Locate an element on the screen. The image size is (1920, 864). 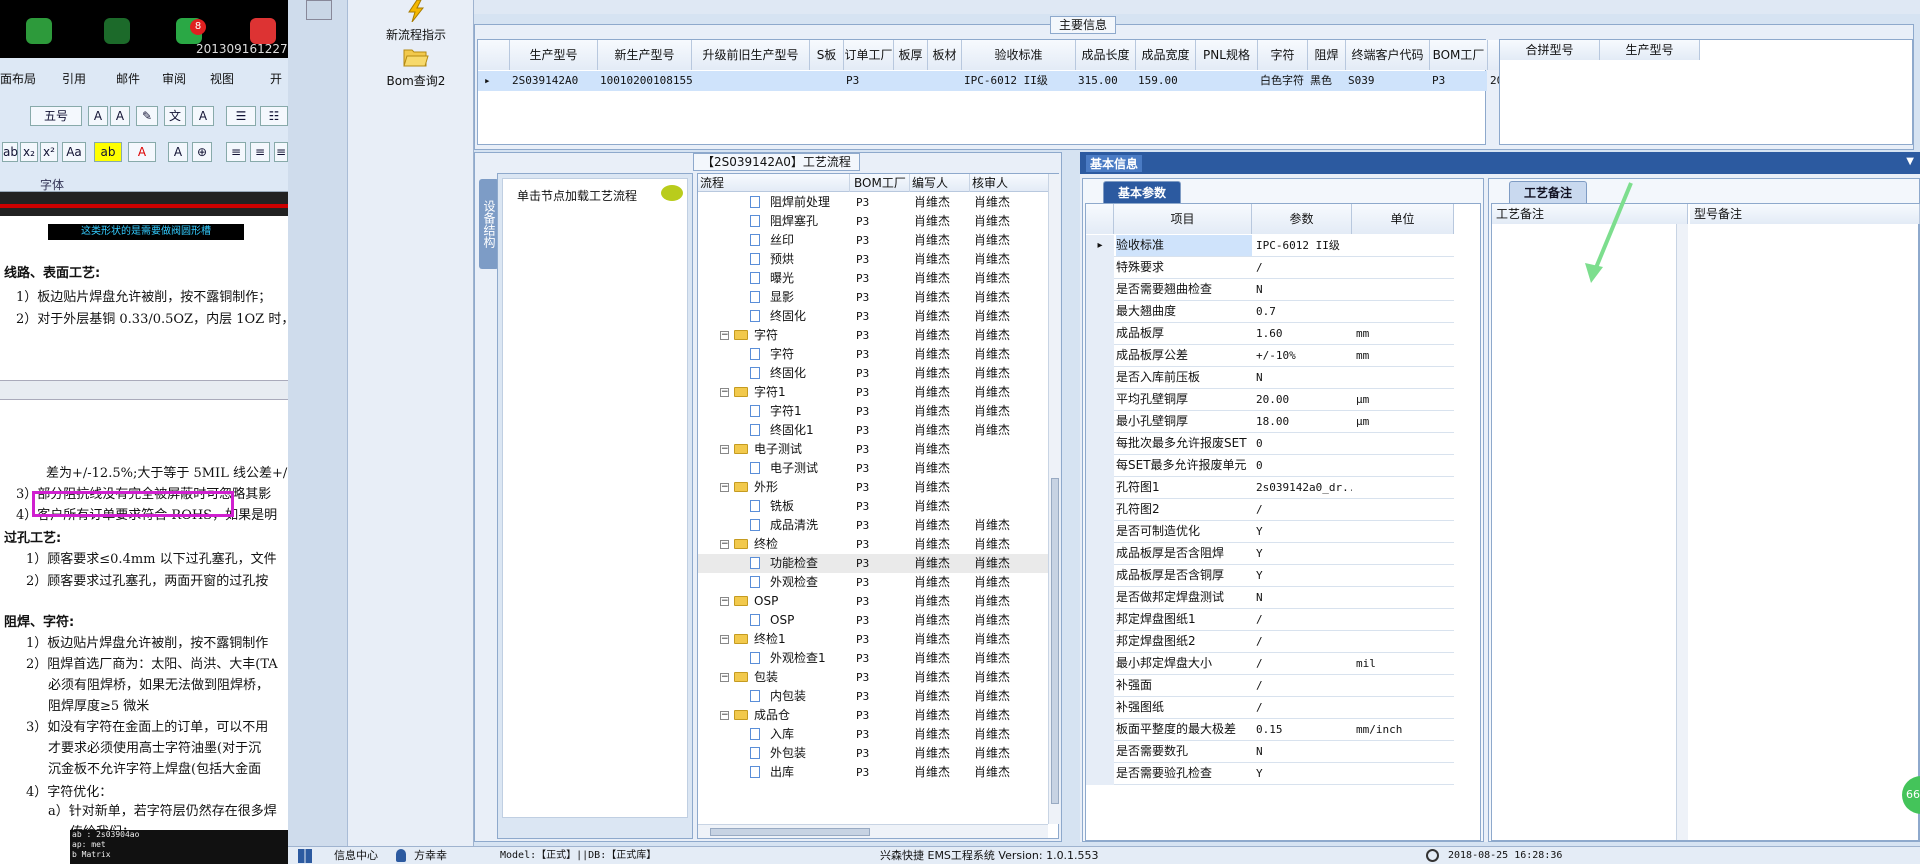
ribbon-menu-item: 邮件 is located at coordinates (128, 78).